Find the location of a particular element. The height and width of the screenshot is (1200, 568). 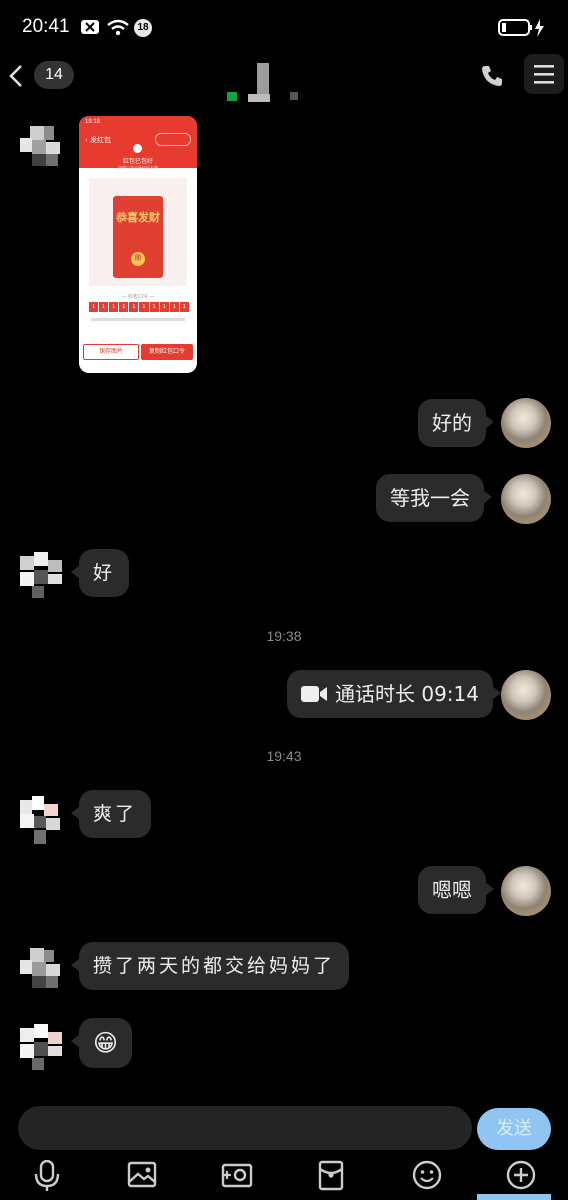

camera-icon is located at coordinates (237, 1175).